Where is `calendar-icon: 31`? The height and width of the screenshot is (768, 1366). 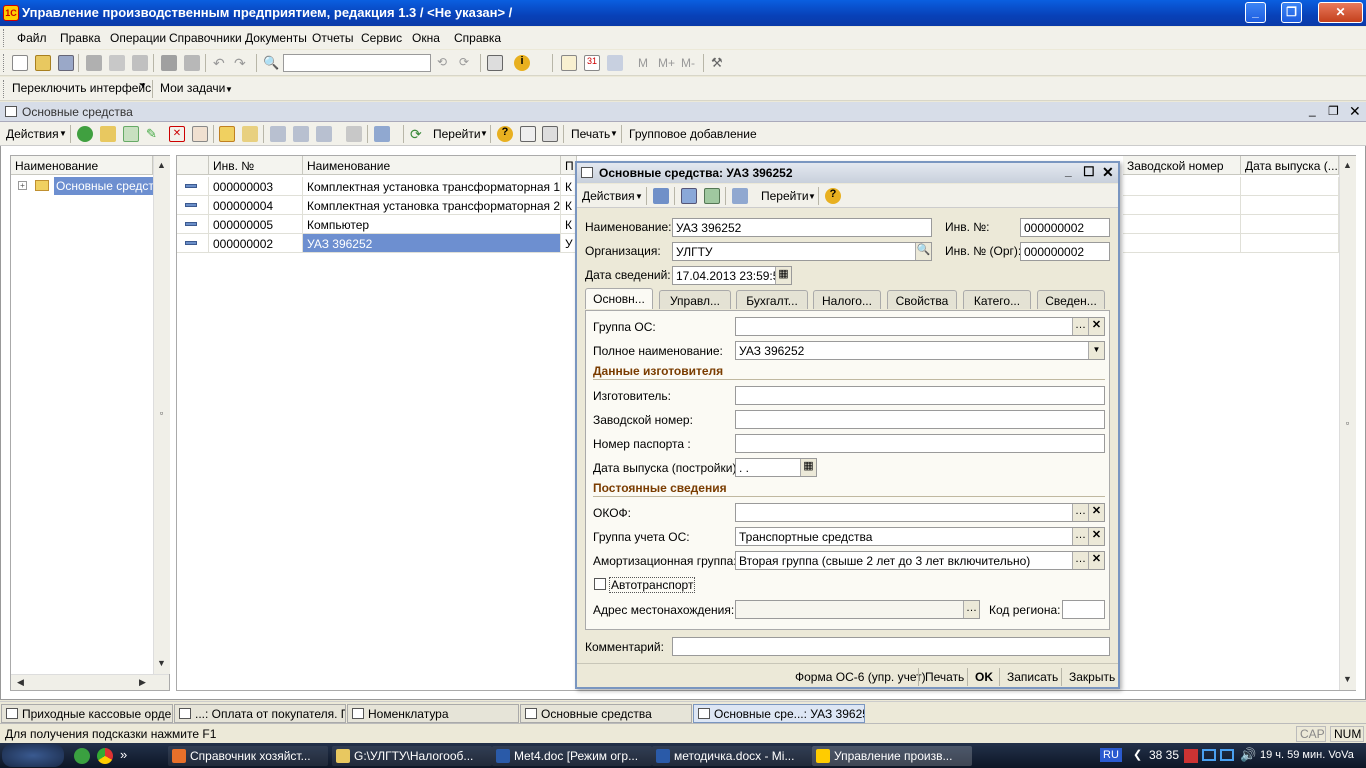 calendar-icon: 31 is located at coordinates (592, 63).